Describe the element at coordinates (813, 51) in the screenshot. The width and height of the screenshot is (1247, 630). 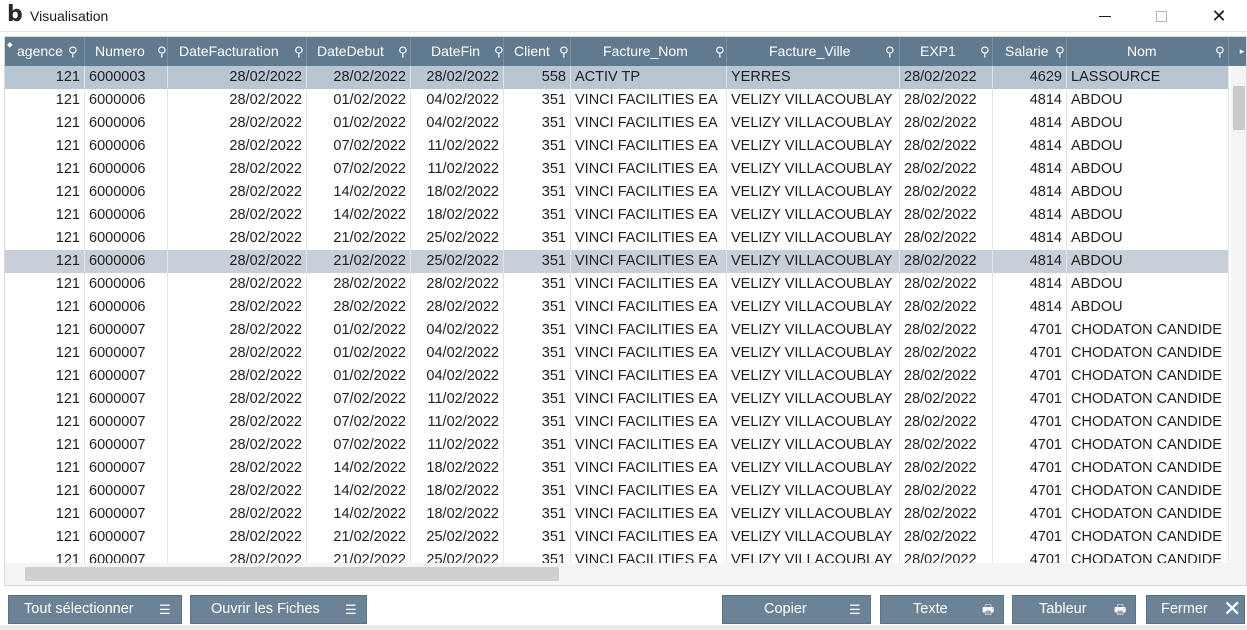
I see `column-header-facture-ville: Facture_Ville ⚲` at that location.